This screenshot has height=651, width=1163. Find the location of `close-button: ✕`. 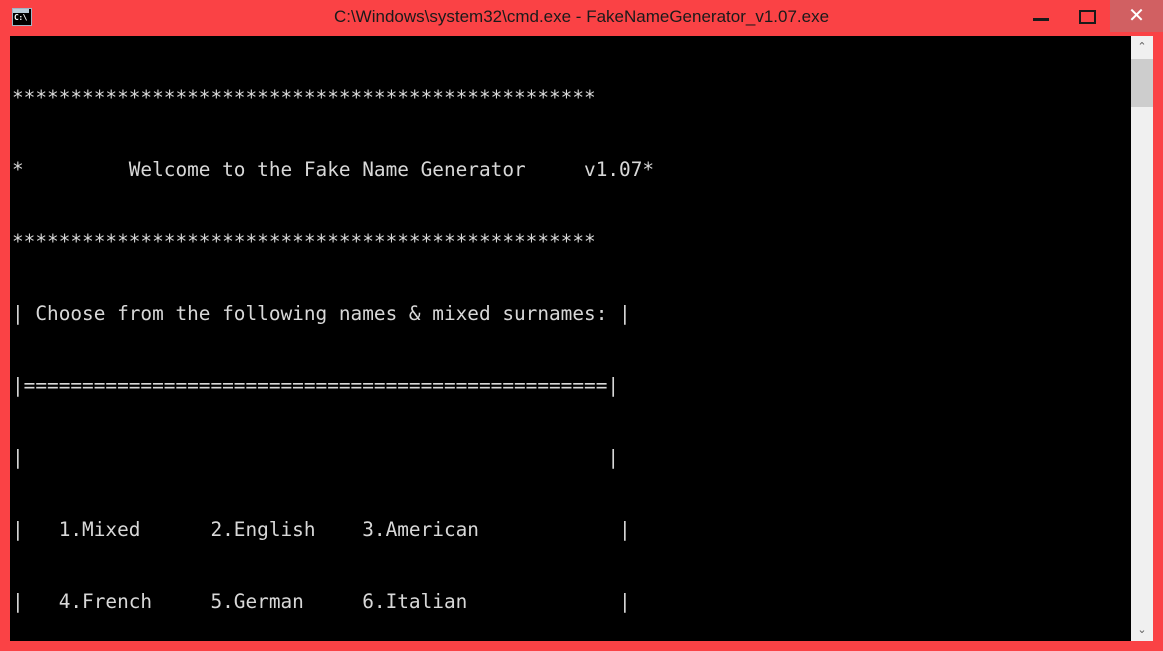

close-button: ✕ is located at coordinates (1136, 16).